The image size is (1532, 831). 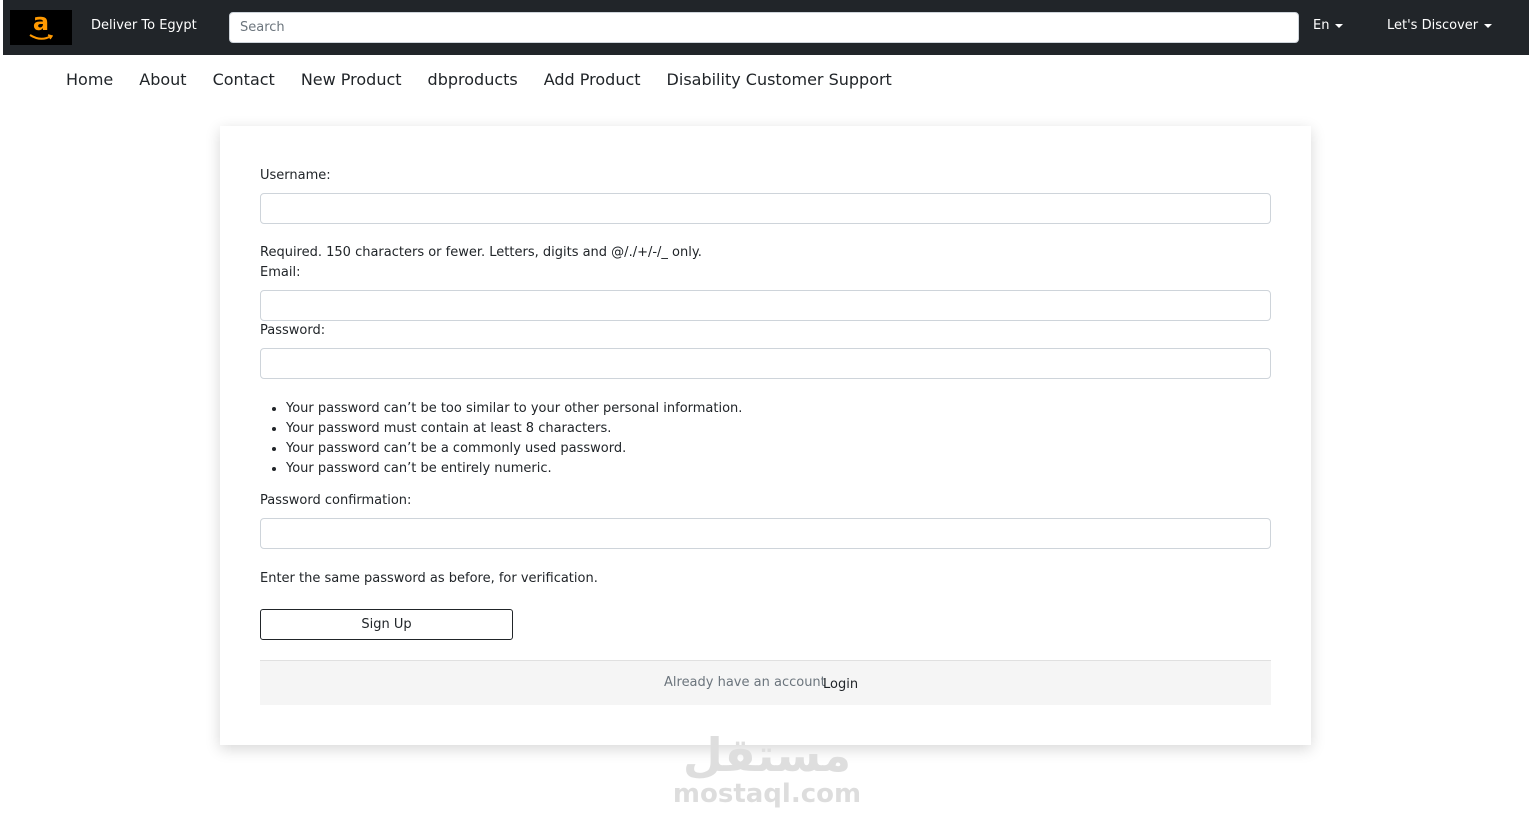 I want to click on discover-dropdown: Let's Discover, so click(x=1440, y=25).